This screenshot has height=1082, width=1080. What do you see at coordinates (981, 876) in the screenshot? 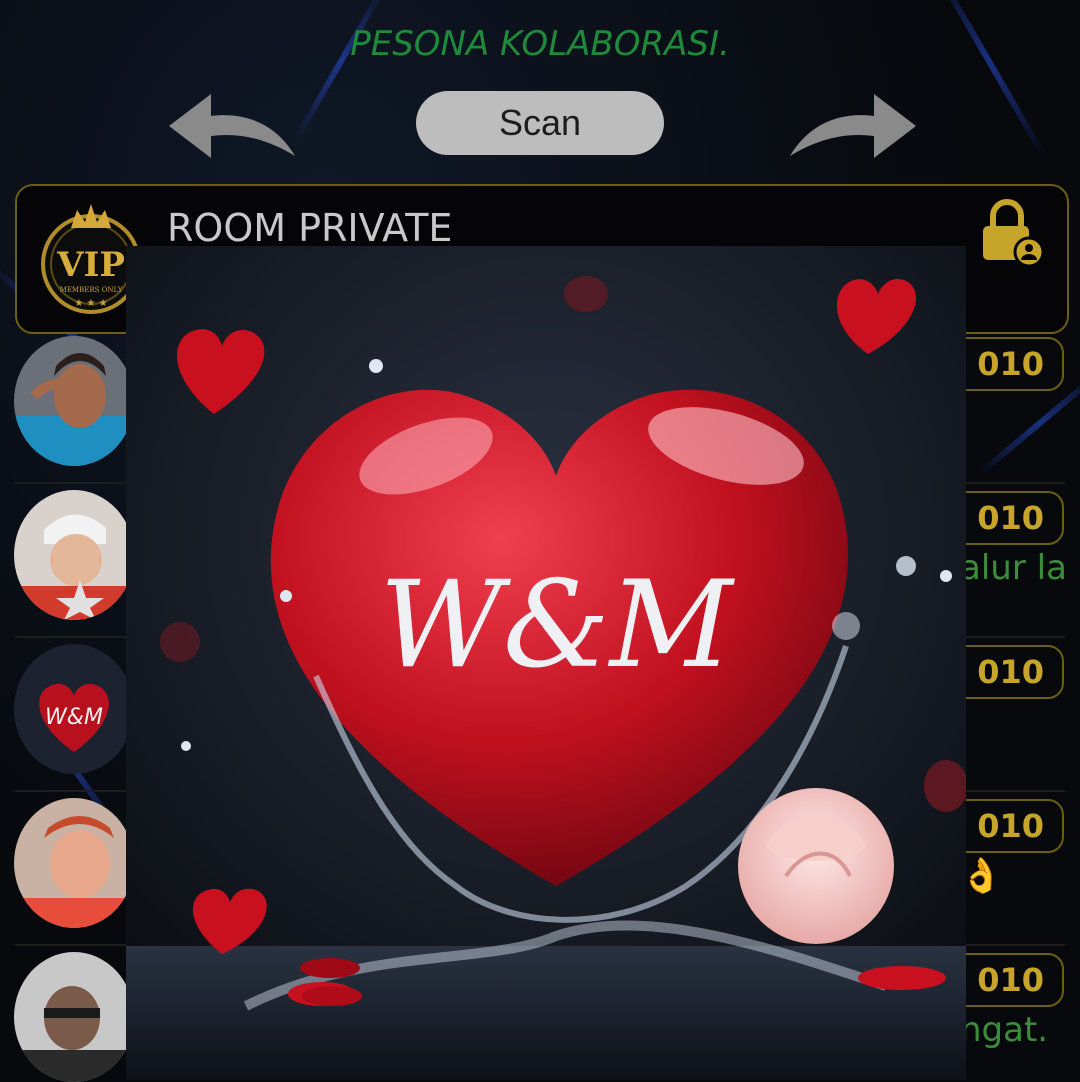
I see `message-preview: 👌` at bounding box center [981, 876].